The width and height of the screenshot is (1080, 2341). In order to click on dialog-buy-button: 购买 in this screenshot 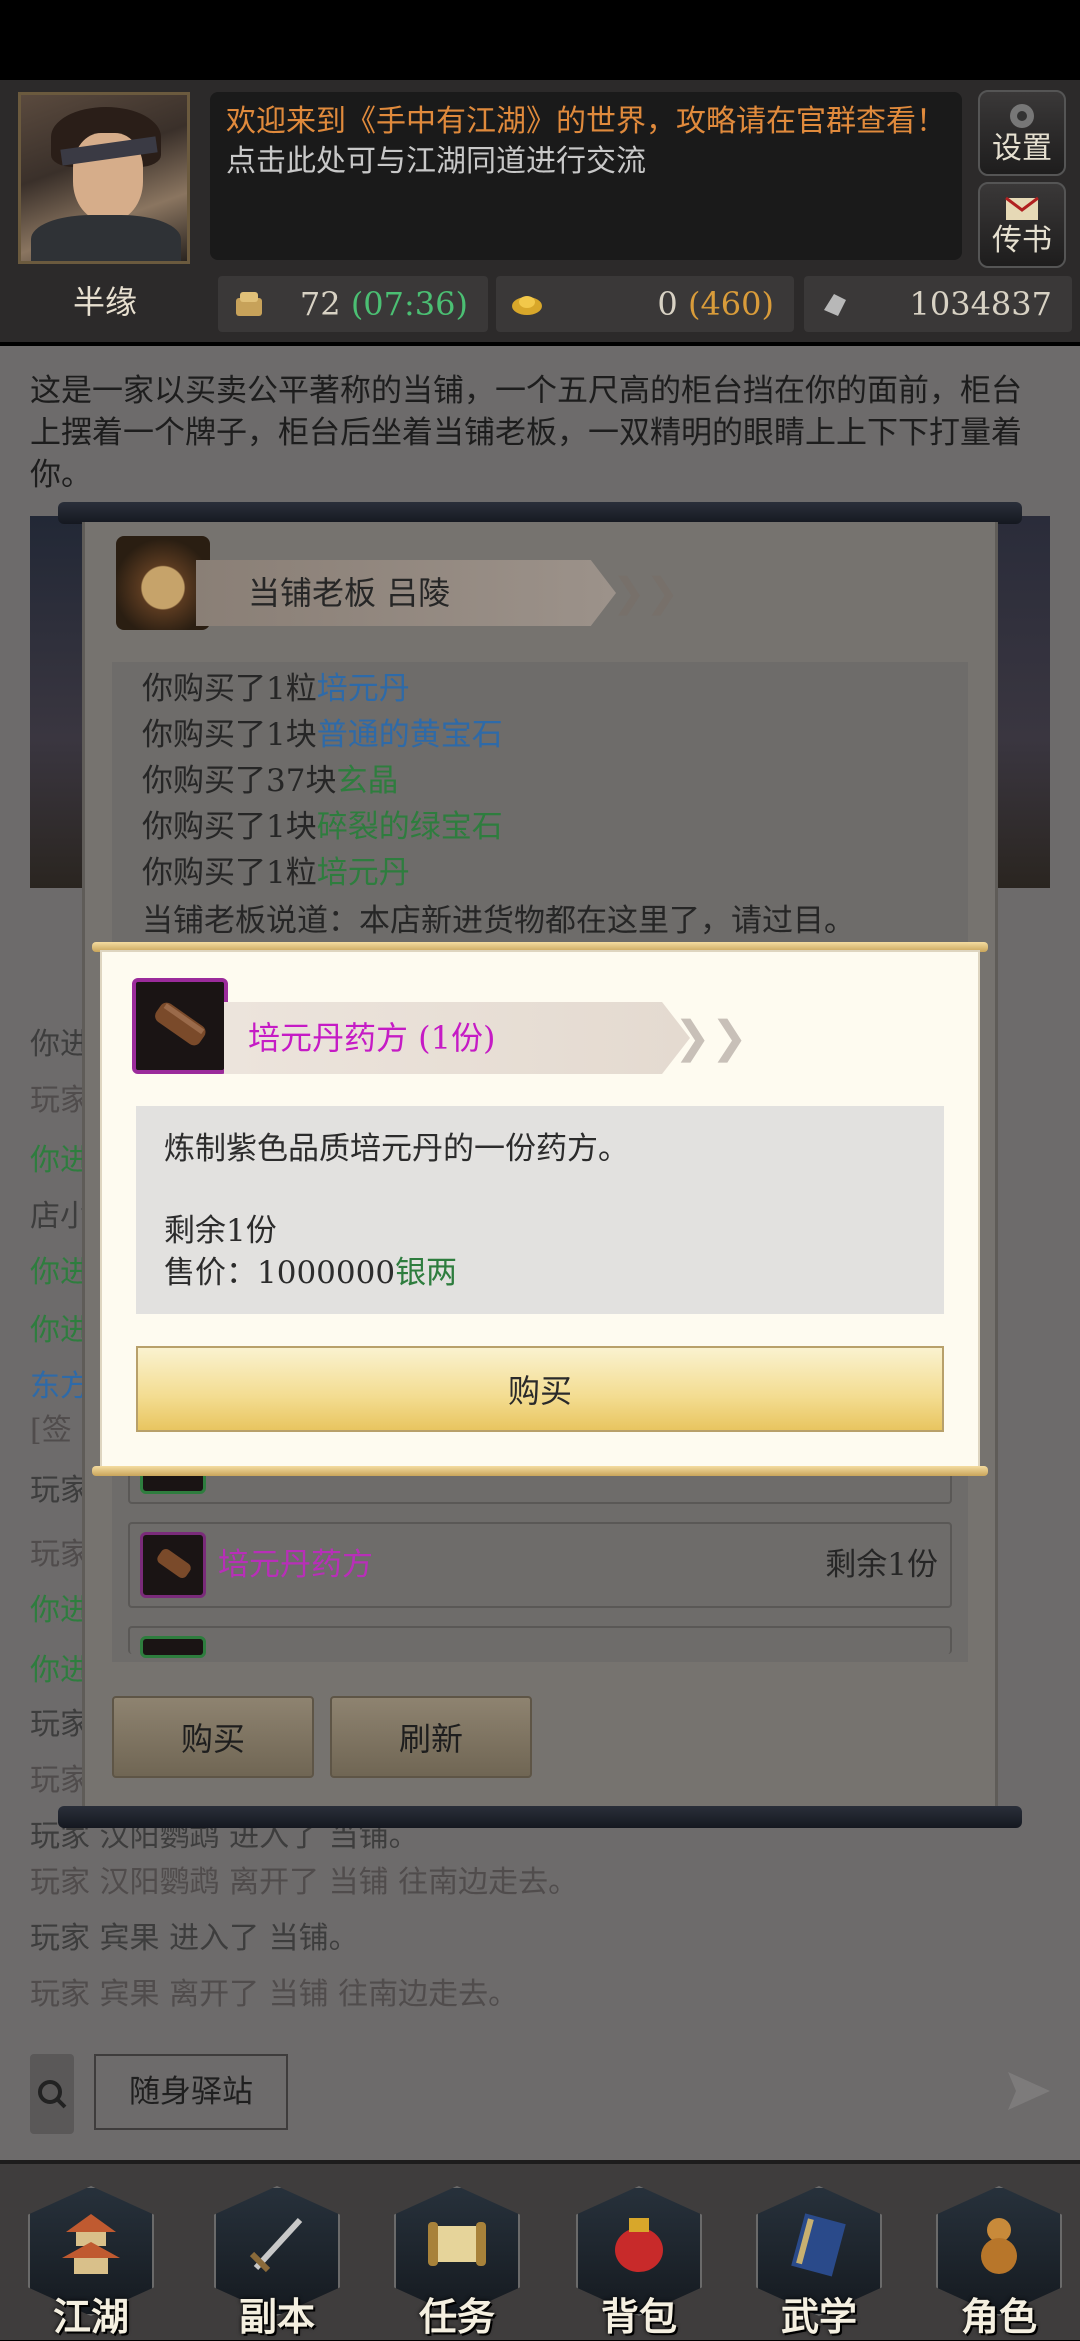, I will do `click(540, 1389)`.